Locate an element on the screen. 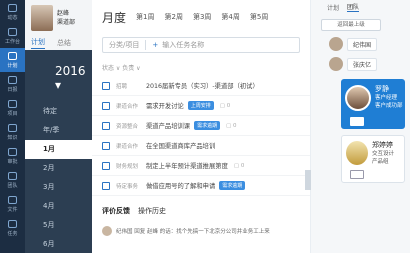  left-nav-rail: 动态 工作台 计划 日报 项目 知识 审批 团队 文件 任务 is located at coordinates (12, 126).